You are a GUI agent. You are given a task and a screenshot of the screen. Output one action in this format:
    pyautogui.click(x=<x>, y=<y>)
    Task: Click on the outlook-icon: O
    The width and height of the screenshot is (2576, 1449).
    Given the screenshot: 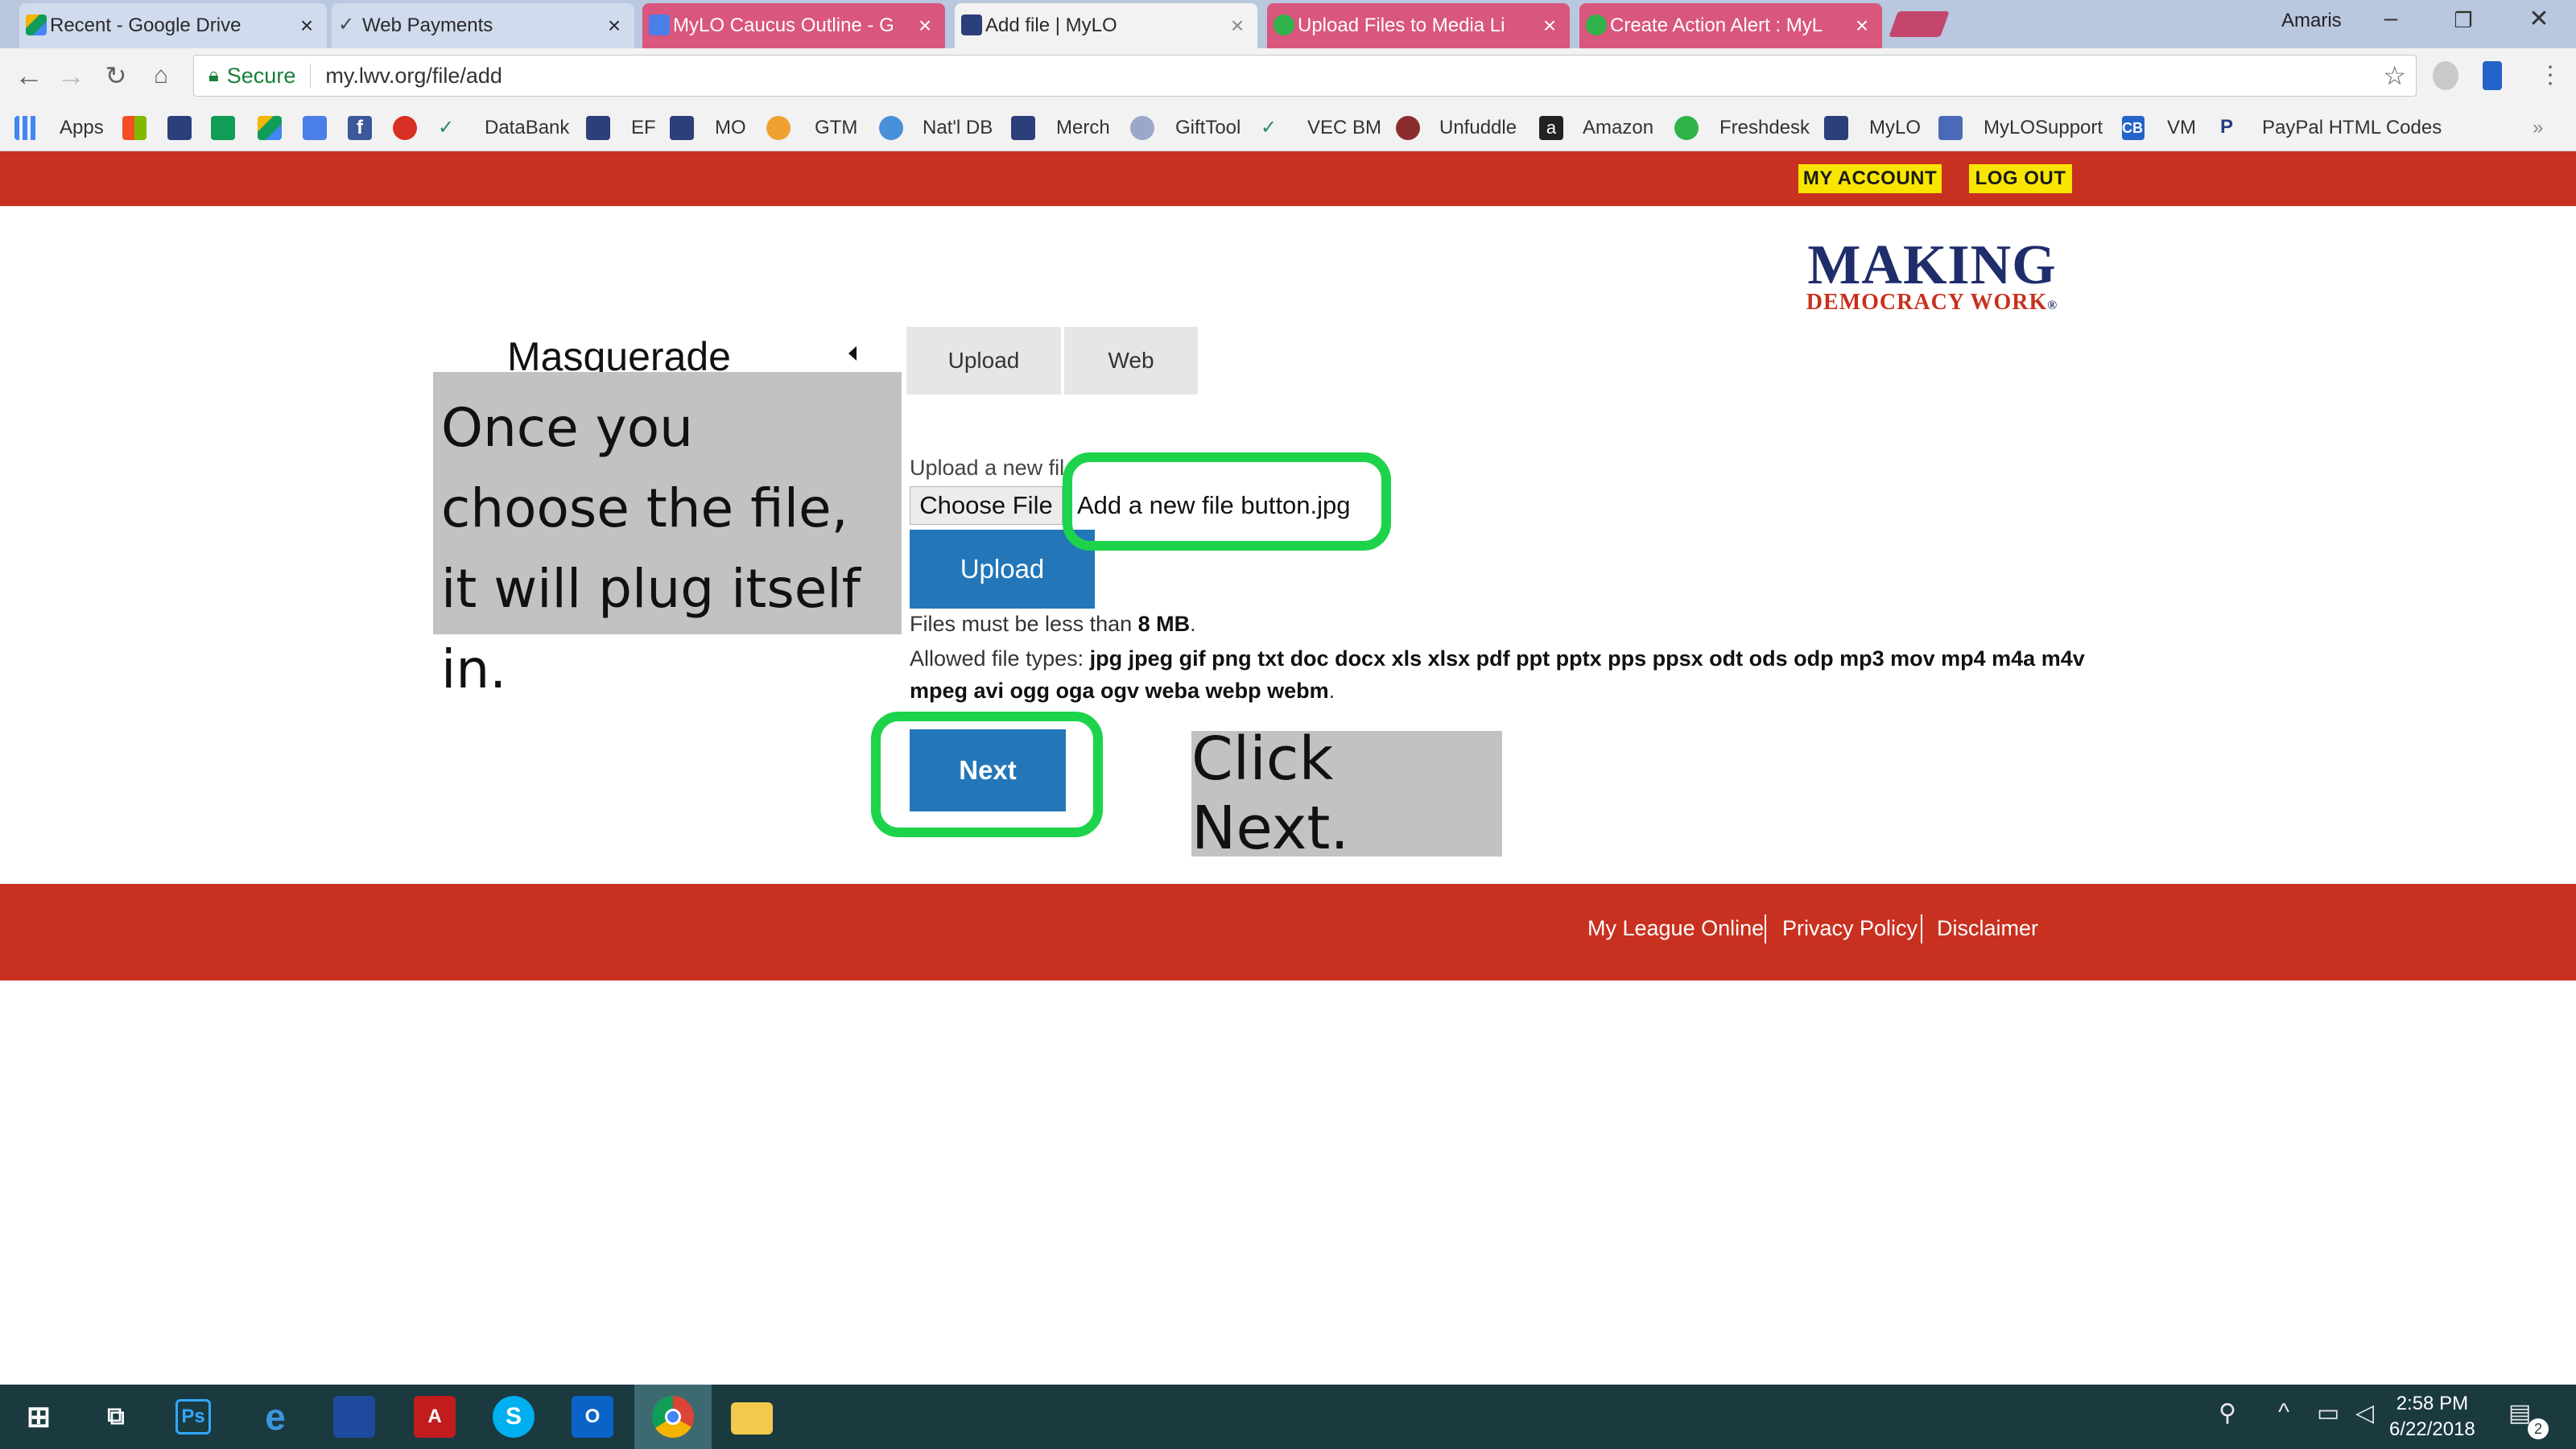 What is the action you would take?
    pyautogui.click(x=592, y=1417)
    